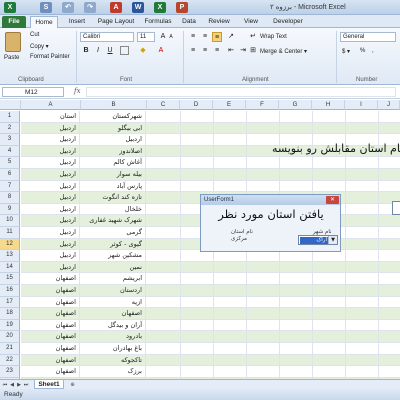 Image resolution: width=400 pixels, height=400 pixels. I want to click on cell-city: اصفهان, so click(113, 313).